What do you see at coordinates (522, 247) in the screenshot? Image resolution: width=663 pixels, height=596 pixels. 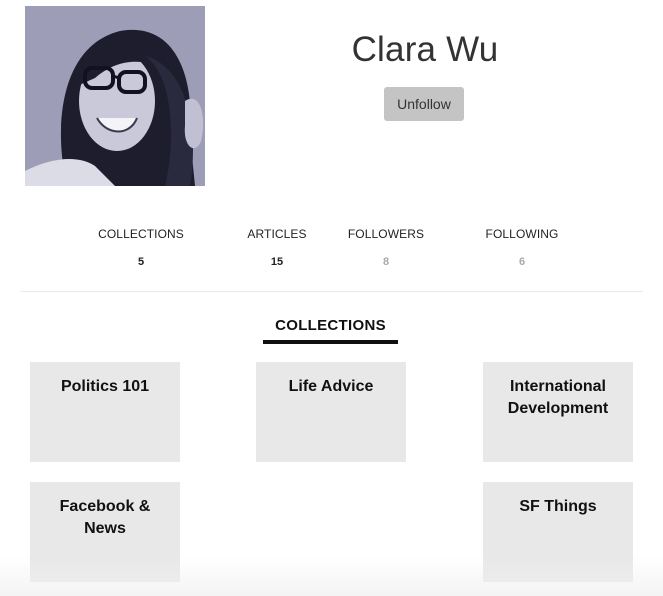 I see `stat-following: FOLLOWING 6` at bounding box center [522, 247].